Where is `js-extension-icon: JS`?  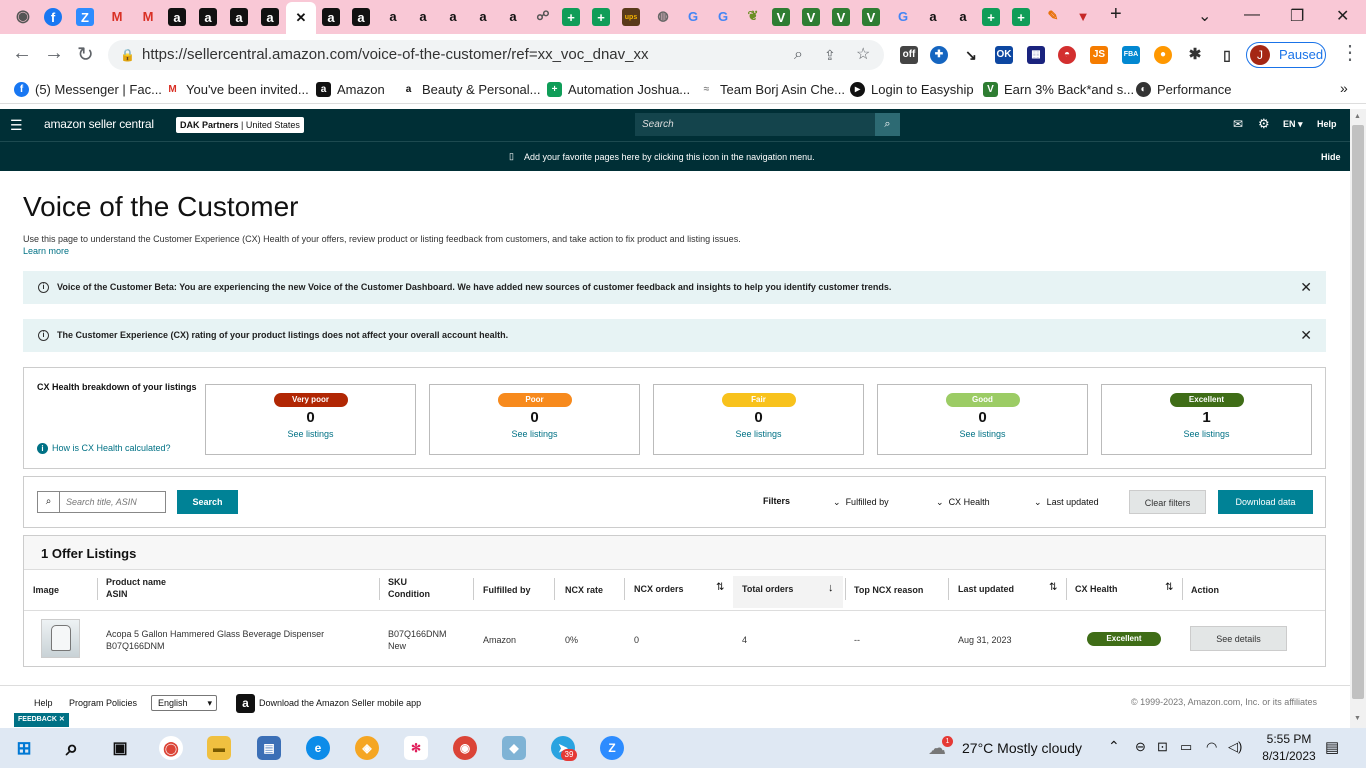
js-extension-icon: JS is located at coordinates (1099, 55).